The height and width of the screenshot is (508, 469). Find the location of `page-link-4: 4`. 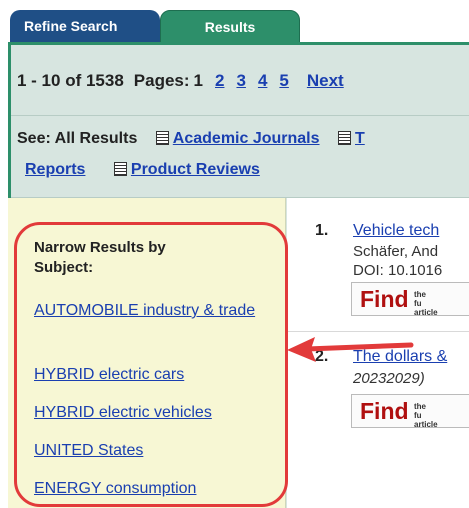

page-link-4: 4 is located at coordinates (262, 81).